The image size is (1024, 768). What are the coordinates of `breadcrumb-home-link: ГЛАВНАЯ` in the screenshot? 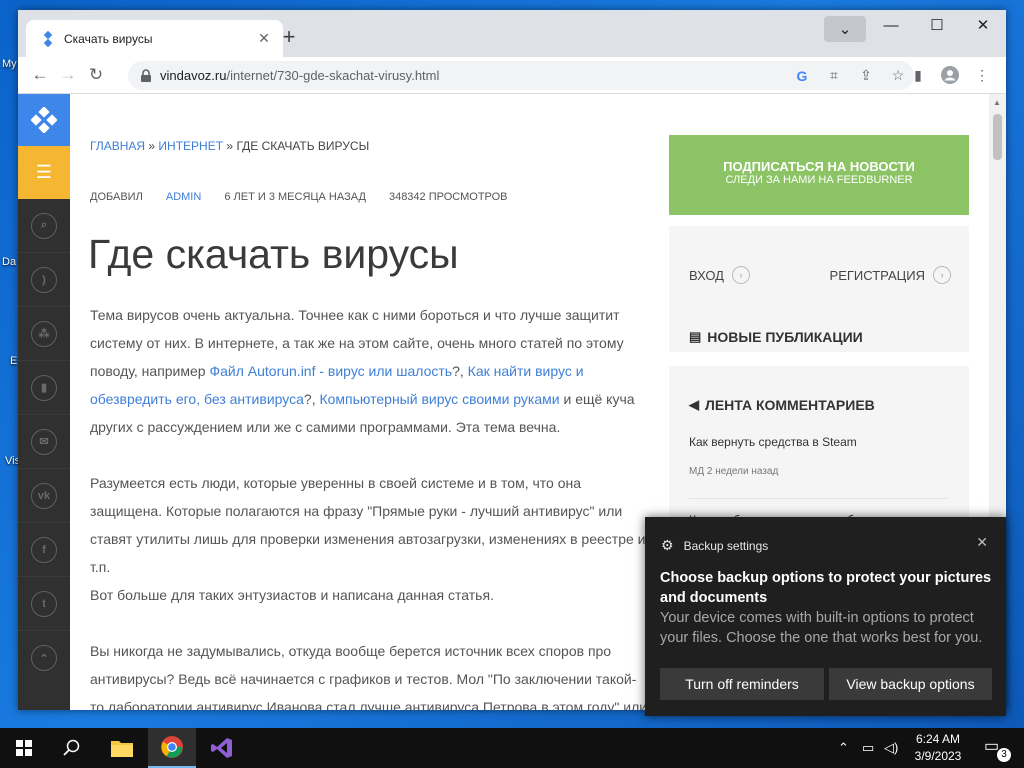 It's located at (117, 146).